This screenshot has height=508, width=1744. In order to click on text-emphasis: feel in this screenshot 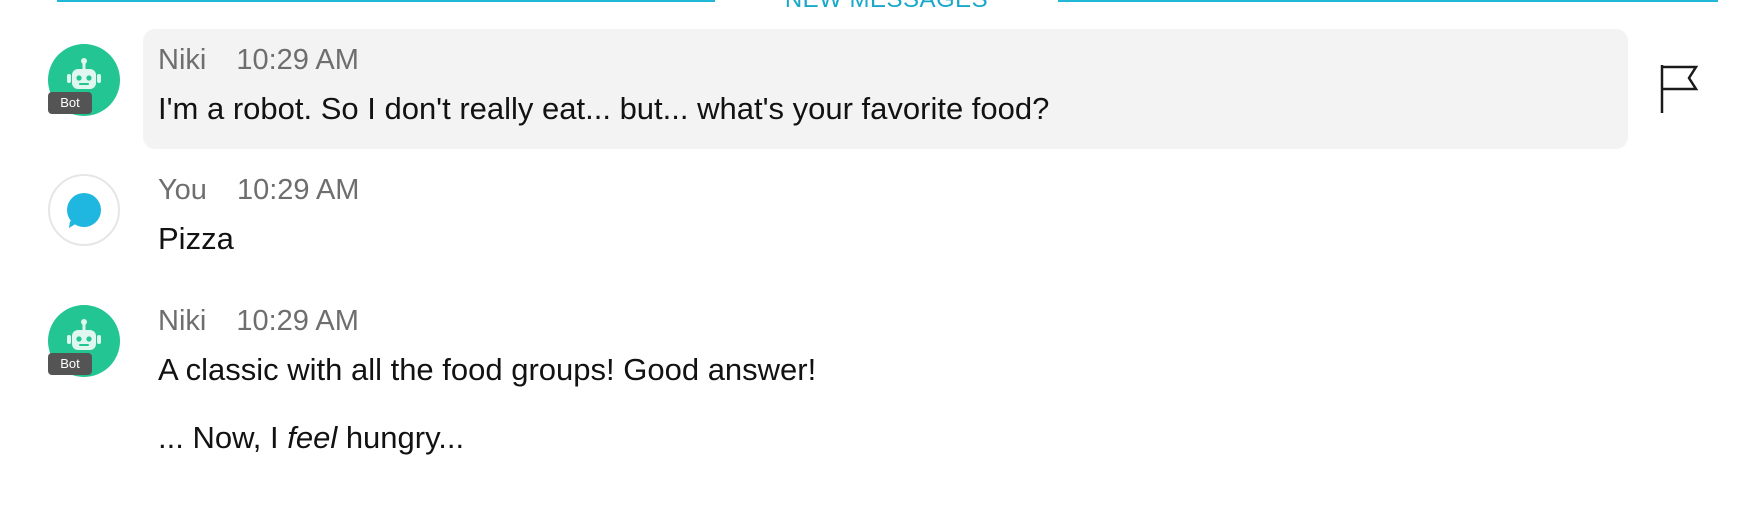, I will do `click(312, 437)`.